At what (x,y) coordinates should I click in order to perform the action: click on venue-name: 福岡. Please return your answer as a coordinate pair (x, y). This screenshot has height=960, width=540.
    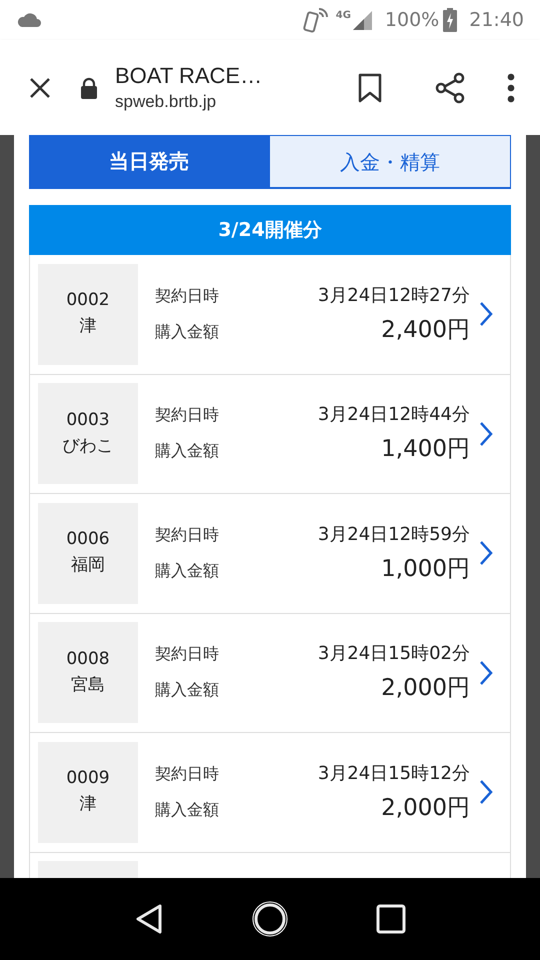
    Looking at the image, I should click on (88, 566).